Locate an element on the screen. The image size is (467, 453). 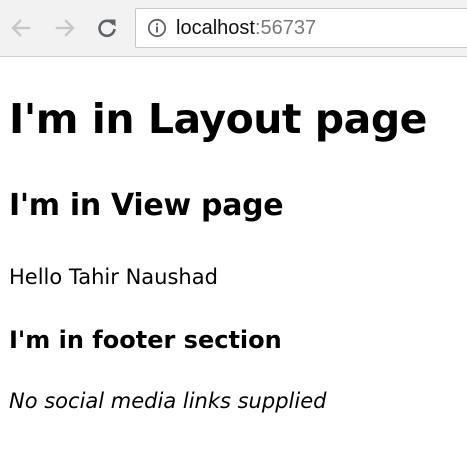
browser-toolbar: localhost:56737 is located at coordinates (233, 28).